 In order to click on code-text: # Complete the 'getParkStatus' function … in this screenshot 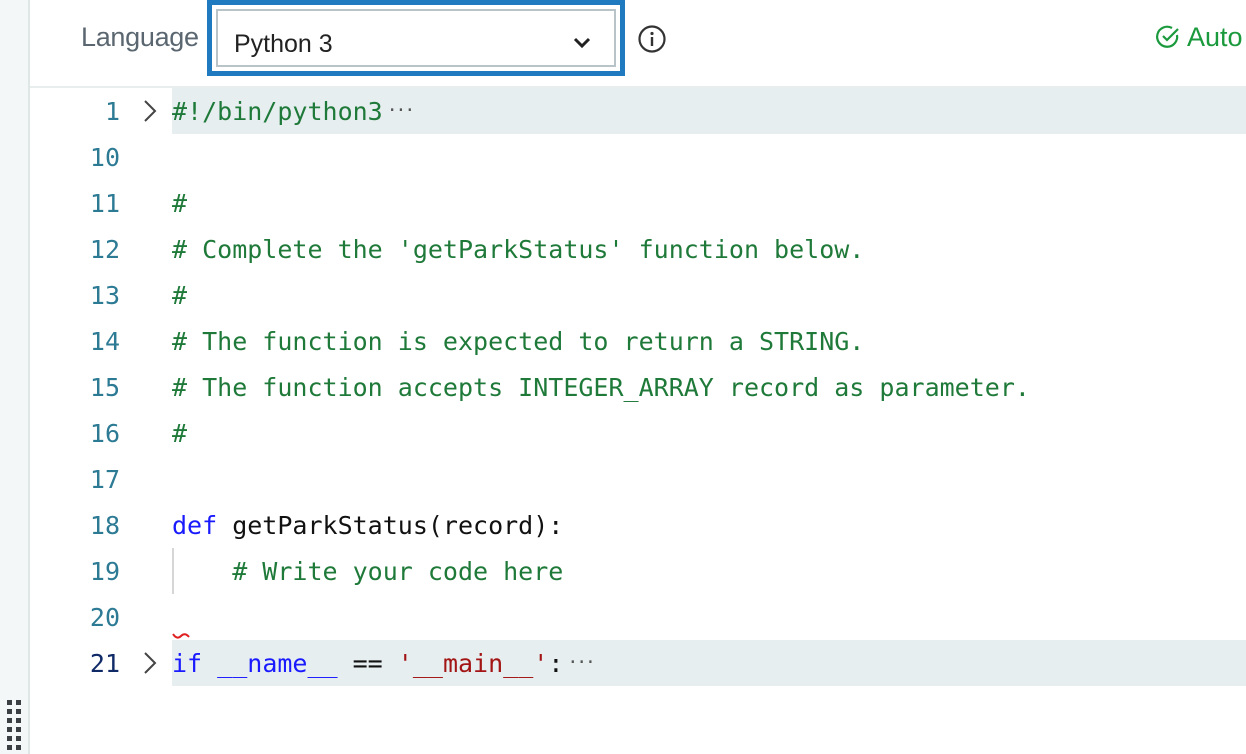, I will do `click(518, 249)`.